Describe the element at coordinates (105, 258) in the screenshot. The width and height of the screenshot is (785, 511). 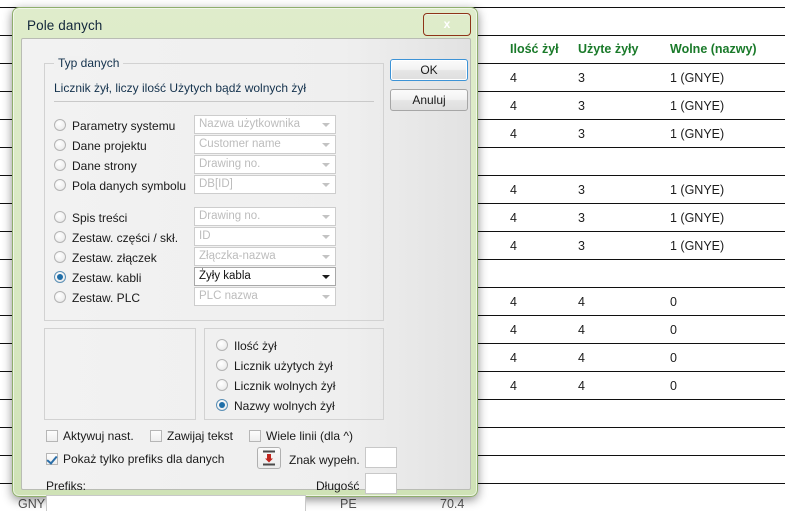
I see `radio-zestaw-z-czek: Zestaw. złączek` at that location.